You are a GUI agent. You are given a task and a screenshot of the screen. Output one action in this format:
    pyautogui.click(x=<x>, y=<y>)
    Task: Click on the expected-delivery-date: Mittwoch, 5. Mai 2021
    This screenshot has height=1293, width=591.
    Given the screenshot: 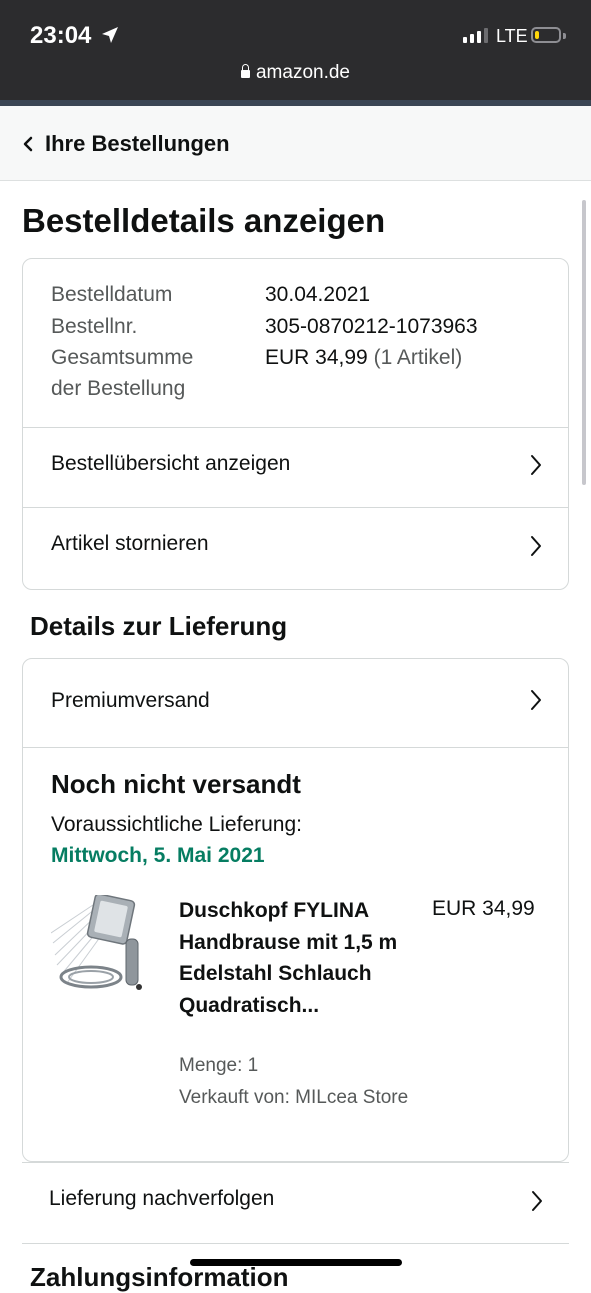 What is the action you would take?
    pyautogui.click(x=158, y=855)
    